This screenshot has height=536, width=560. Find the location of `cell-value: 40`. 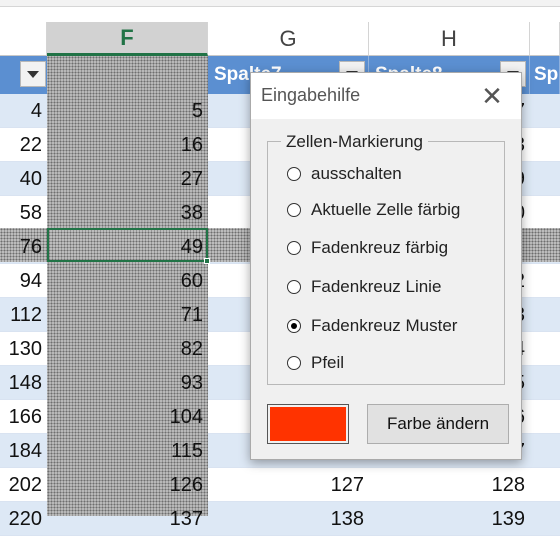

cell-value: 40 is located at coordinates (23, 179).